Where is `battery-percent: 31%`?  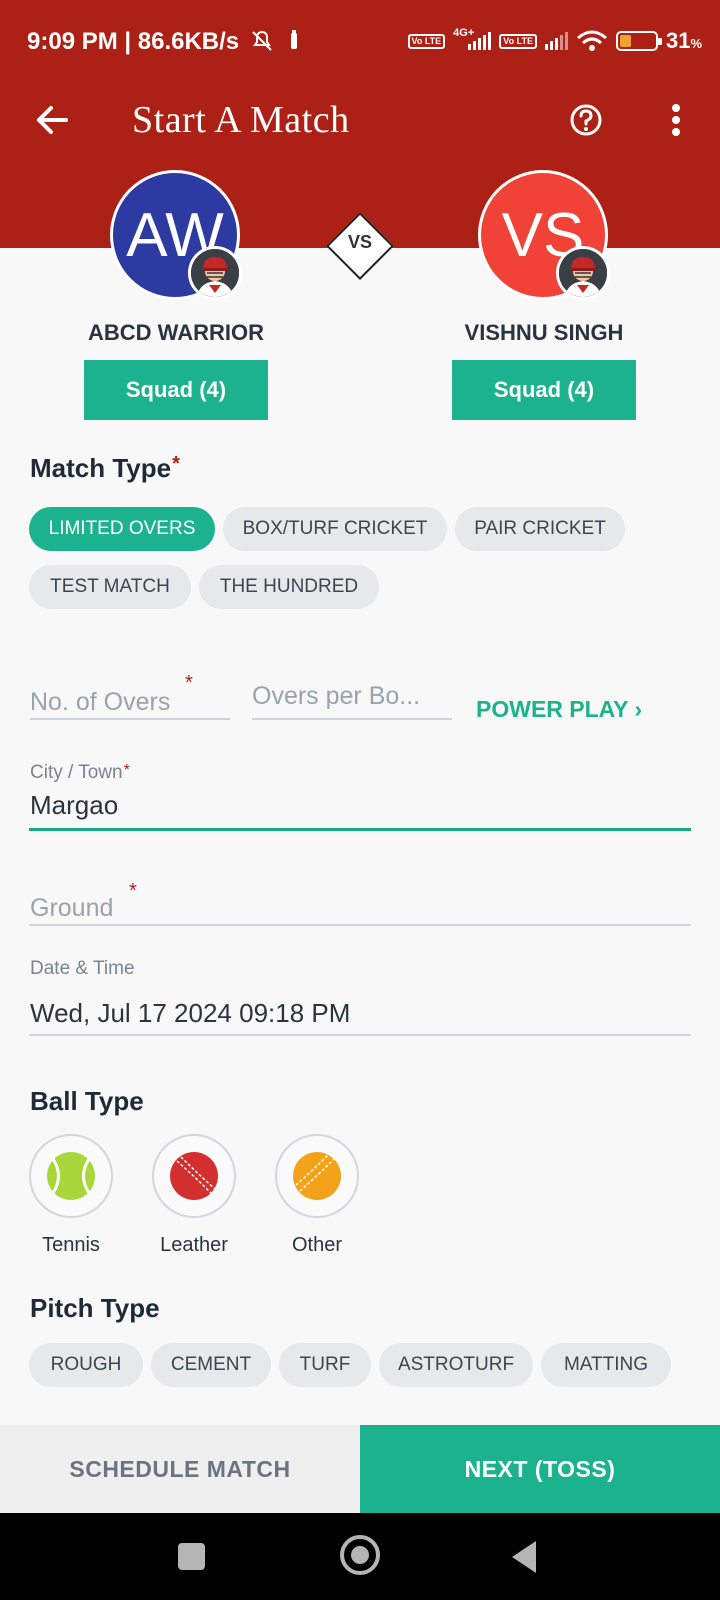
battery-percent: 31% is located at coordinates (683, 40).